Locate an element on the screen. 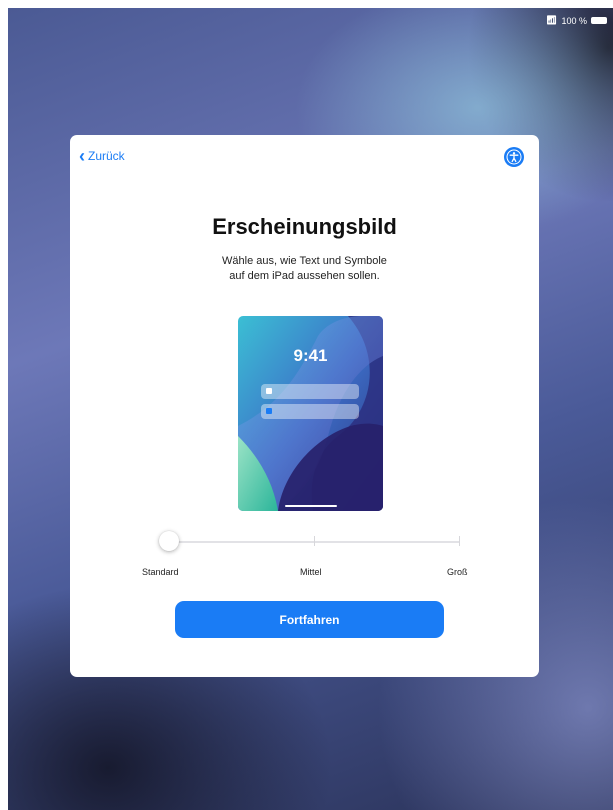 Image resolution: width=613 pixels, height=810 pixels. back-button: ‹ Zurück is located at coordinates (102, 156).